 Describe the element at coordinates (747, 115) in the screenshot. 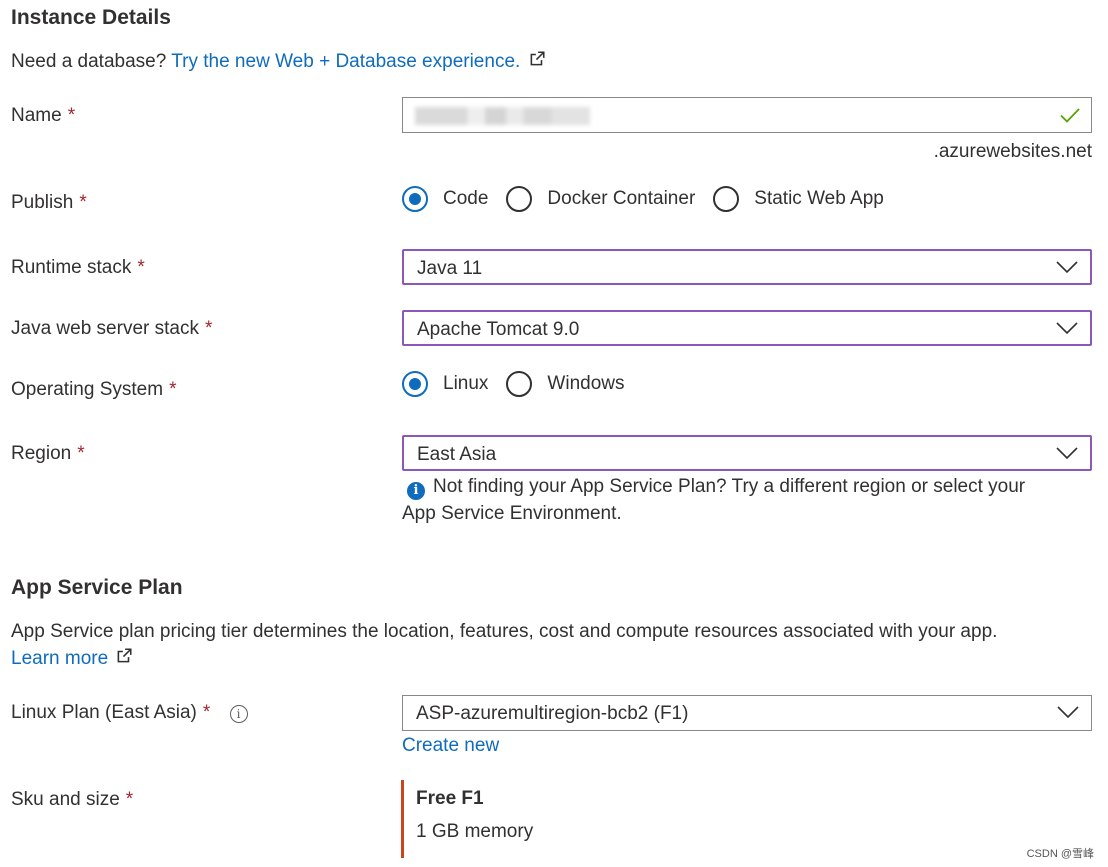

I see `name-input` at that location.